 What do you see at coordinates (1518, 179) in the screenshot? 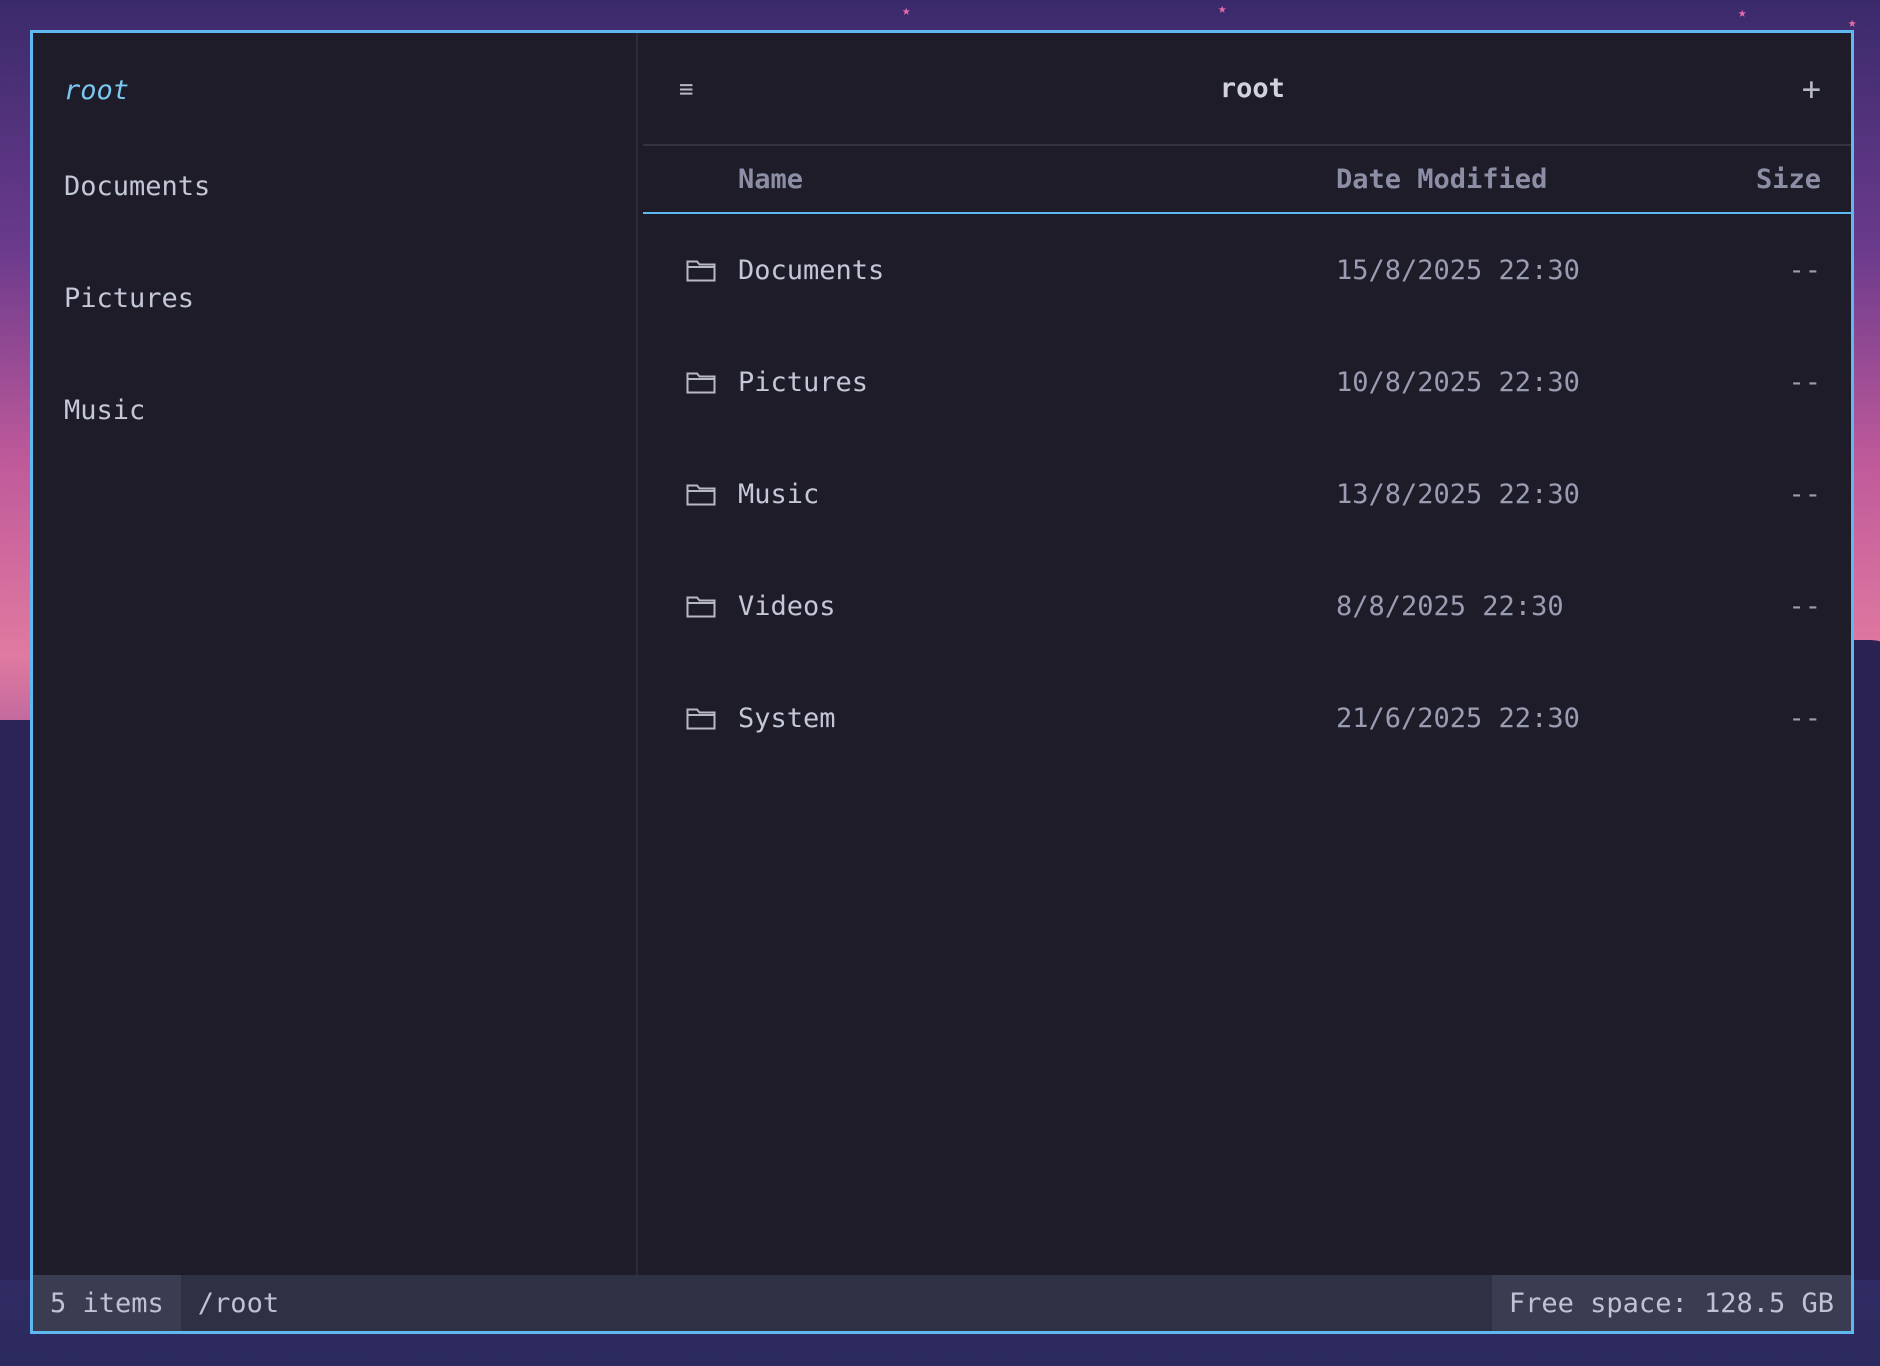
I see `column-header-date-modified: Date Modified` at bounding box center [1518, 179].